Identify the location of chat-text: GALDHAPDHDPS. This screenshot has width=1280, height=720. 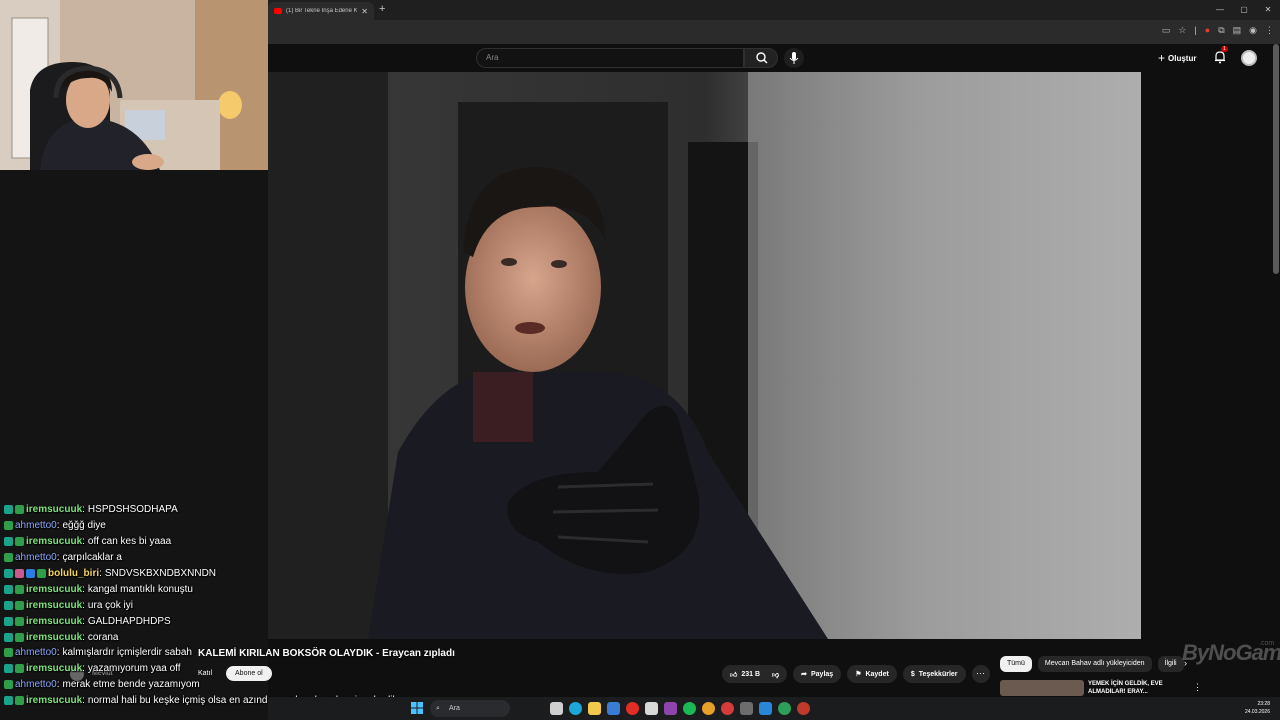
(129, 621).